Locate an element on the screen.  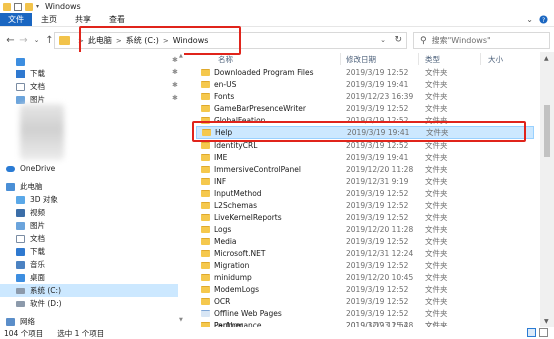
file-row: InputMethod 2019/3/19 12:52 文件夹 is located at coordinates (365, 193).